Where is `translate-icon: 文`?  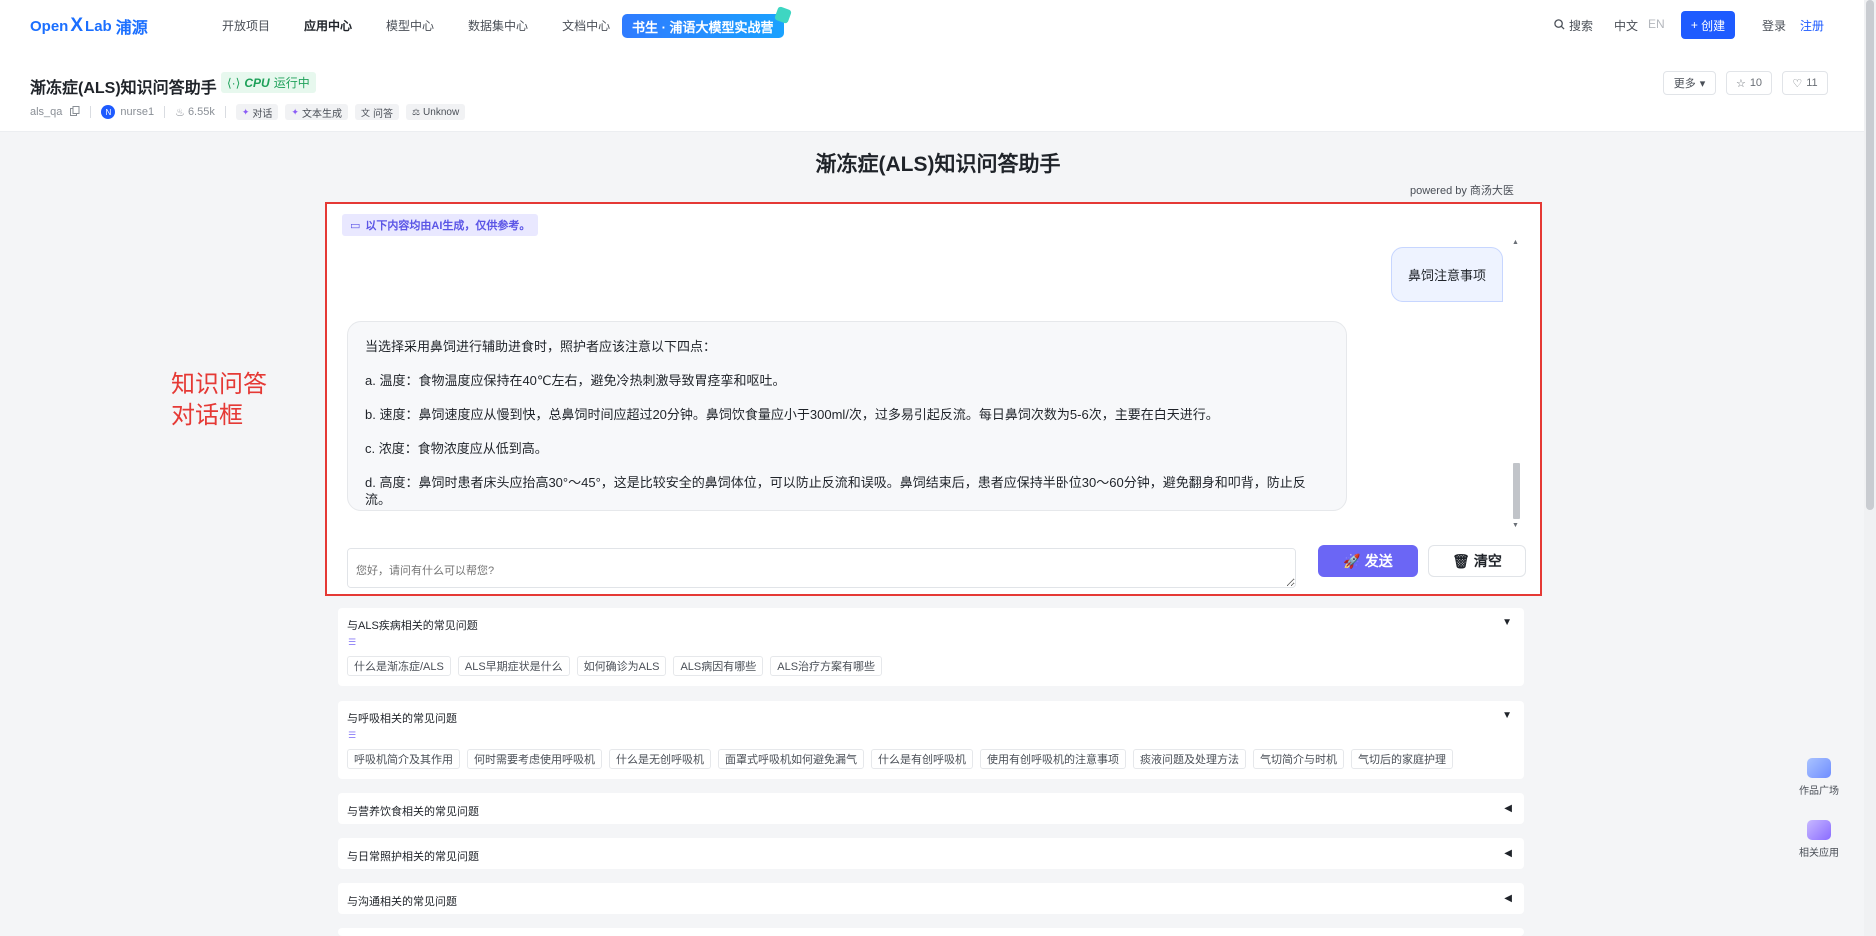
translate-icon: 文 is located at coordinates (365, 112).